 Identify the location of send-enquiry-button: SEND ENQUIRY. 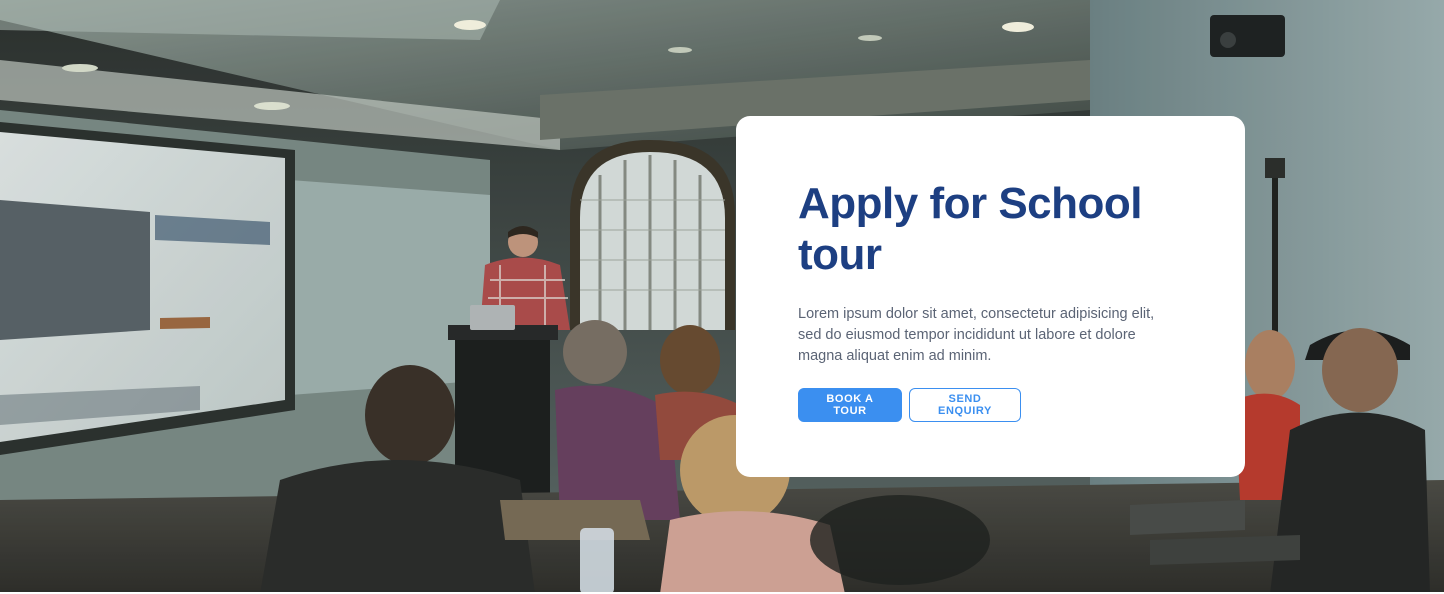
(965, 405).